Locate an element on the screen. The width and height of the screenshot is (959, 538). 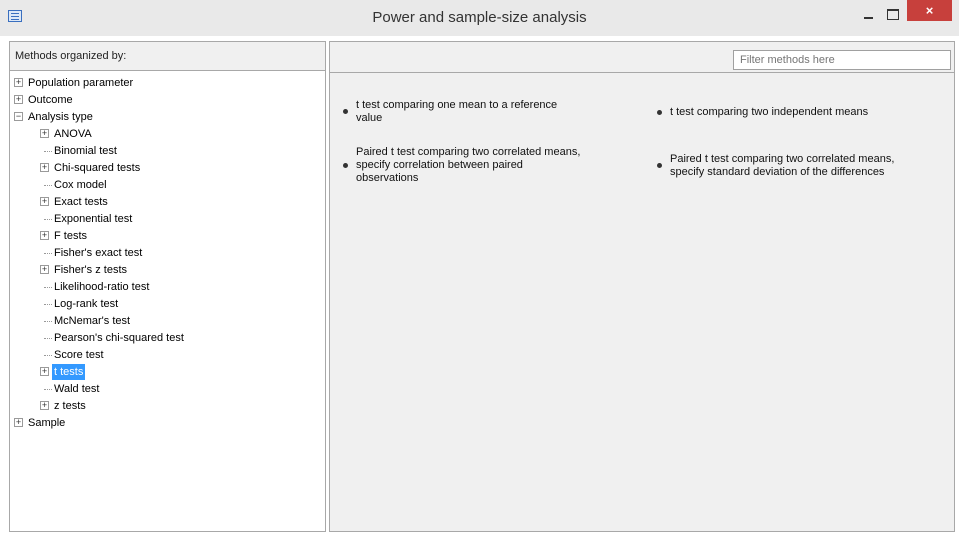
title-bar: Power and sample-size analysis × is located at coordinates (479, 18).